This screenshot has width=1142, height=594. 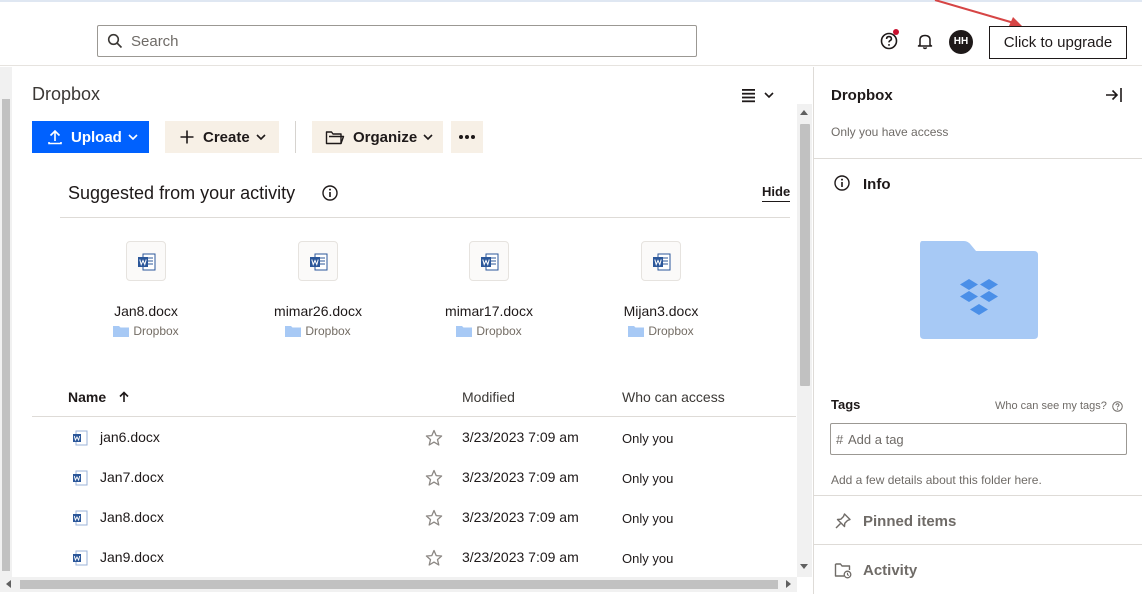 I want to click on suggested-divider, so click(x=425, y=217).